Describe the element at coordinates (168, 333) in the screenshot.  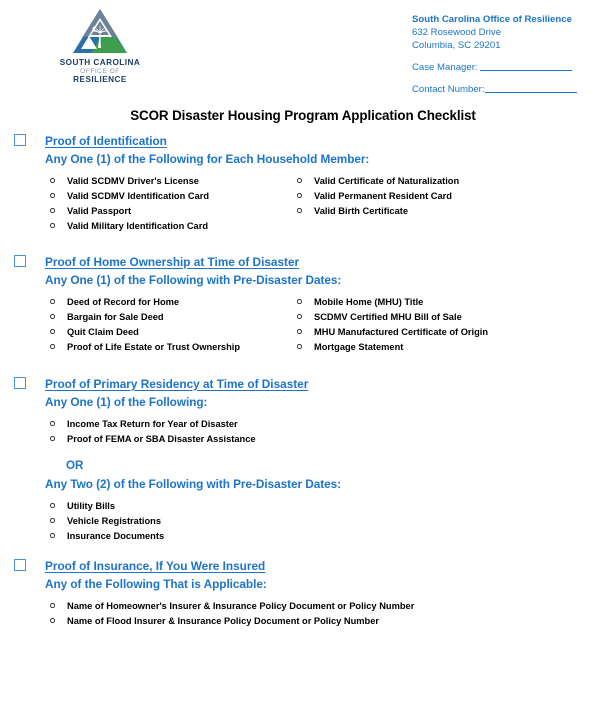
I see `list-item: Quit Claim Deed` at that location.